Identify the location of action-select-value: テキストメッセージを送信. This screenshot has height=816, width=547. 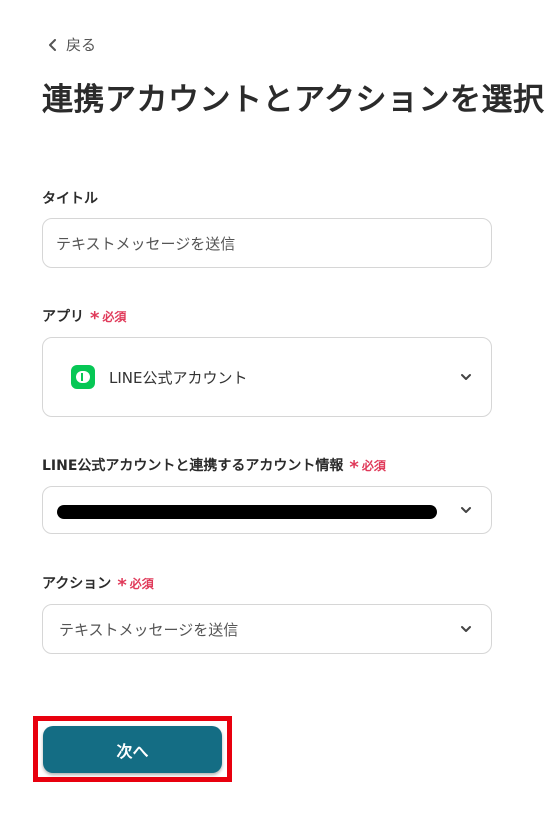
(149, 629).